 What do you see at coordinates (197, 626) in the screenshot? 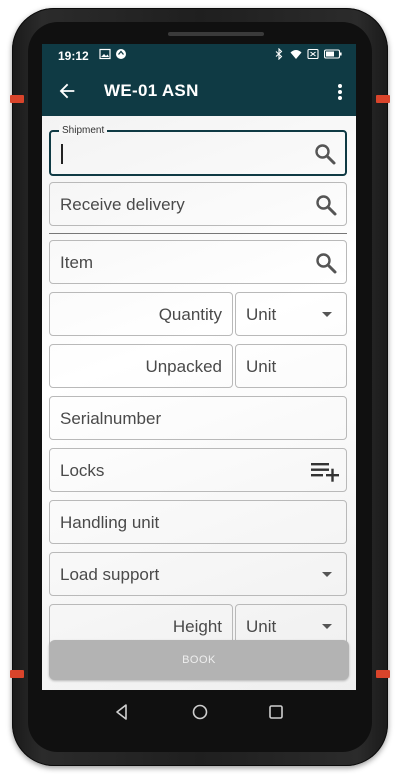
I see `height-label: Height` at bounding box center [197, 626].